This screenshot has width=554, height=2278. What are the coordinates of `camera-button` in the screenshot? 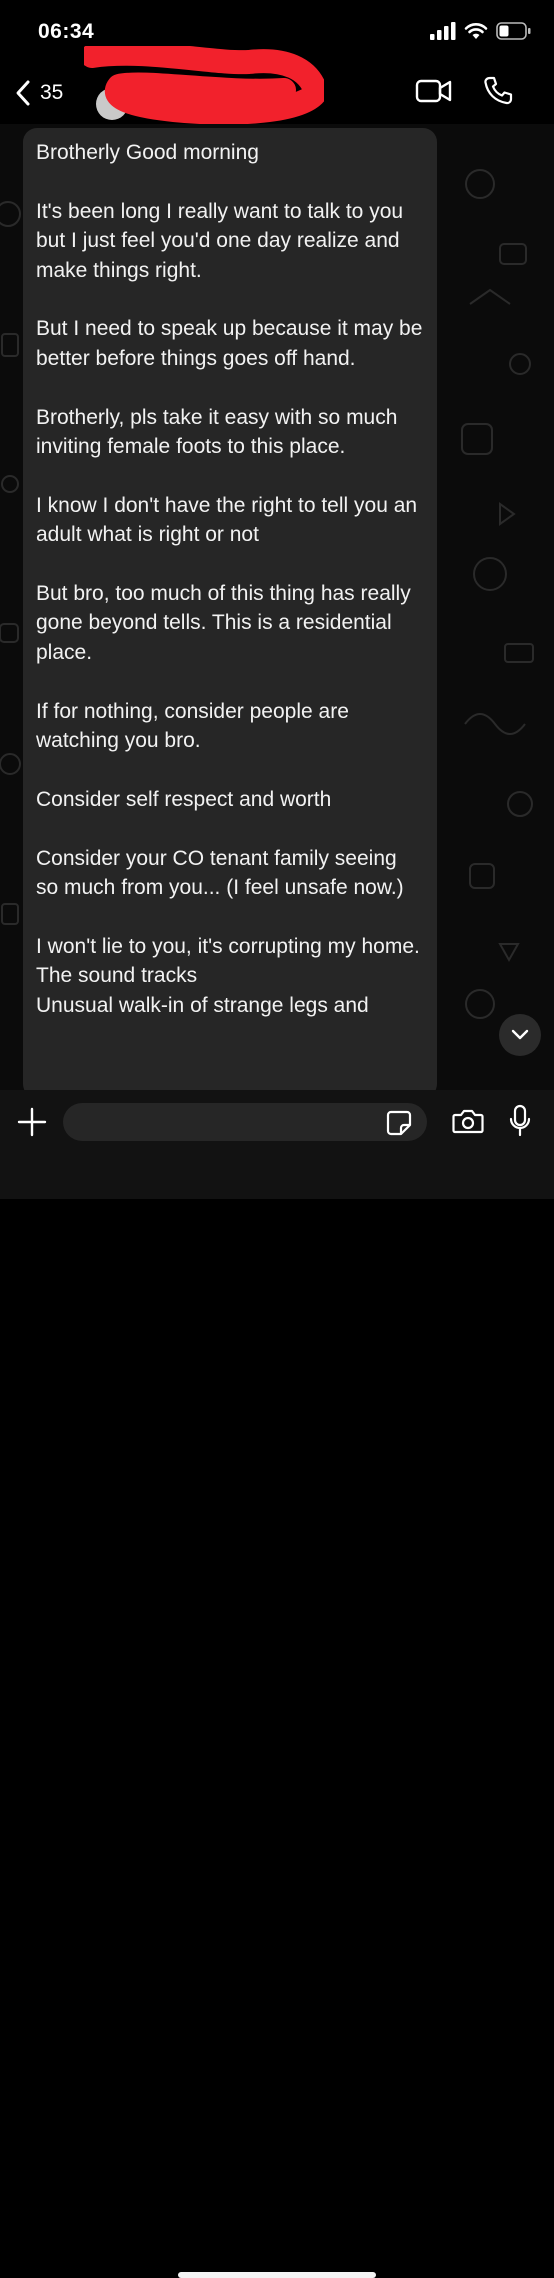 It's located at (468, 1123).